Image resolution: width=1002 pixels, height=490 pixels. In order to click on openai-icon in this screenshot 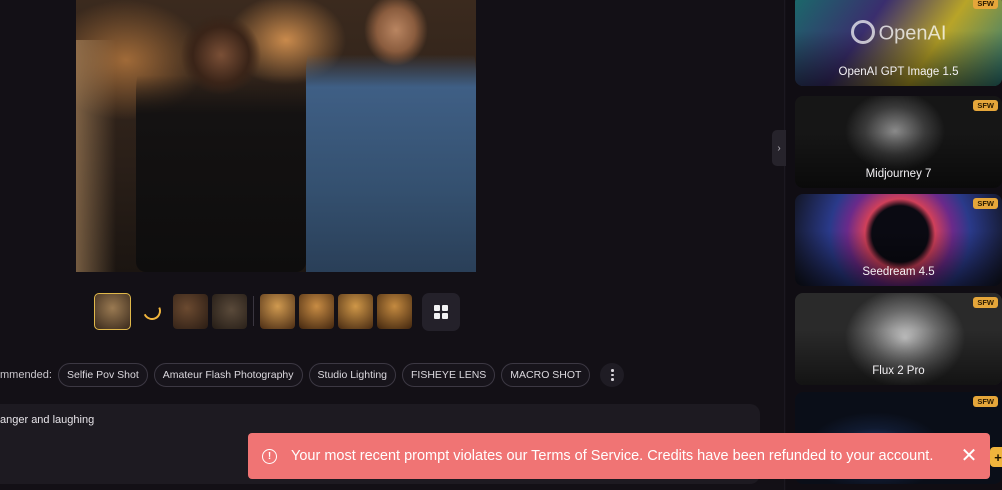, I will do `click(862, 32)`.